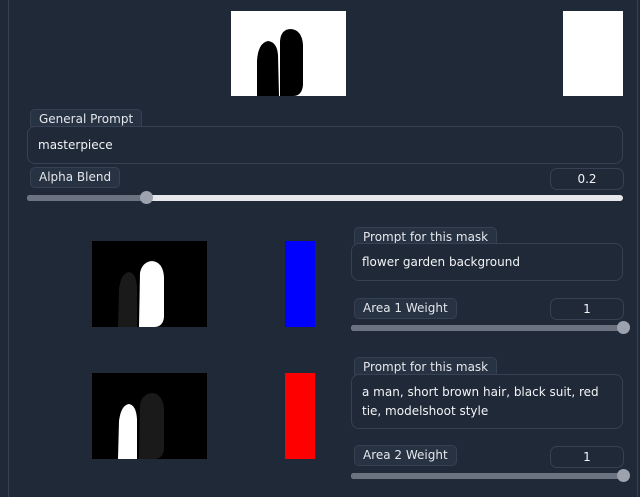 Image resolution: width=640 pixels, height=497 pixels. Describe the element at coordinates (300, 284) in the screenshot. I see `area-1-color-swatch` at that location.